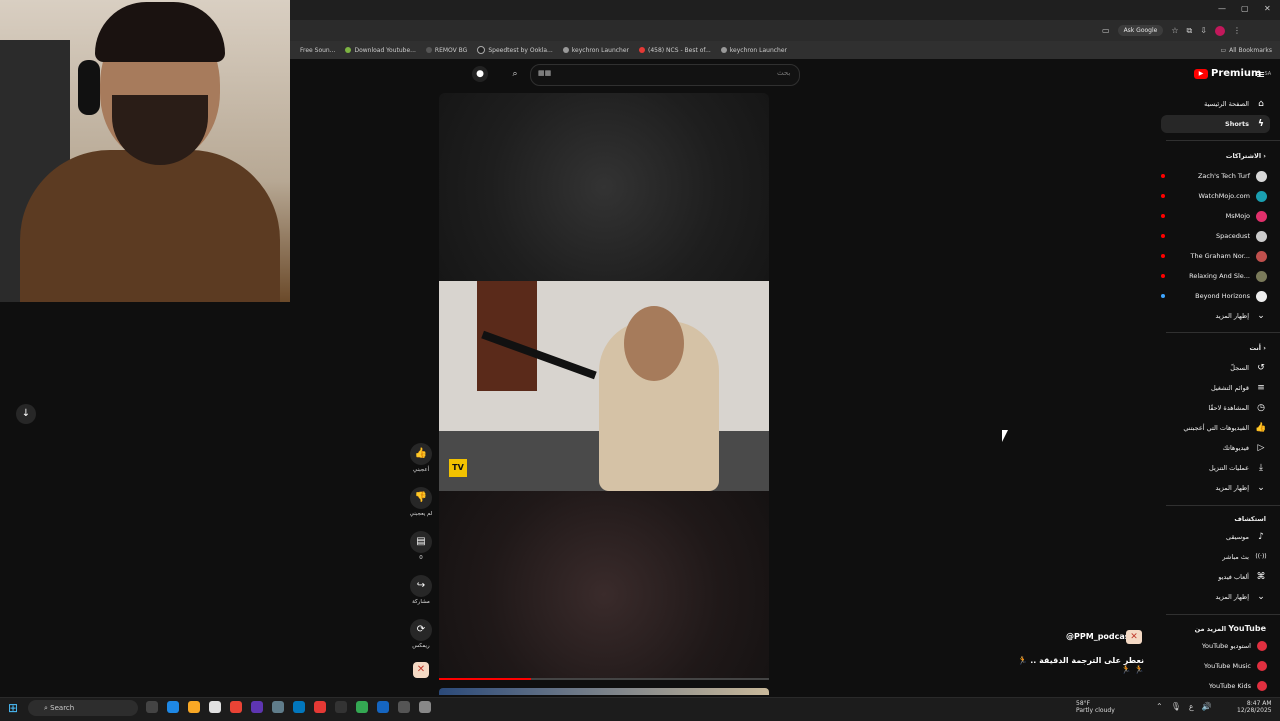  Describe the element at coordinates (604, 386) in the screenshot. I see `short-video-player: TV` at that location.